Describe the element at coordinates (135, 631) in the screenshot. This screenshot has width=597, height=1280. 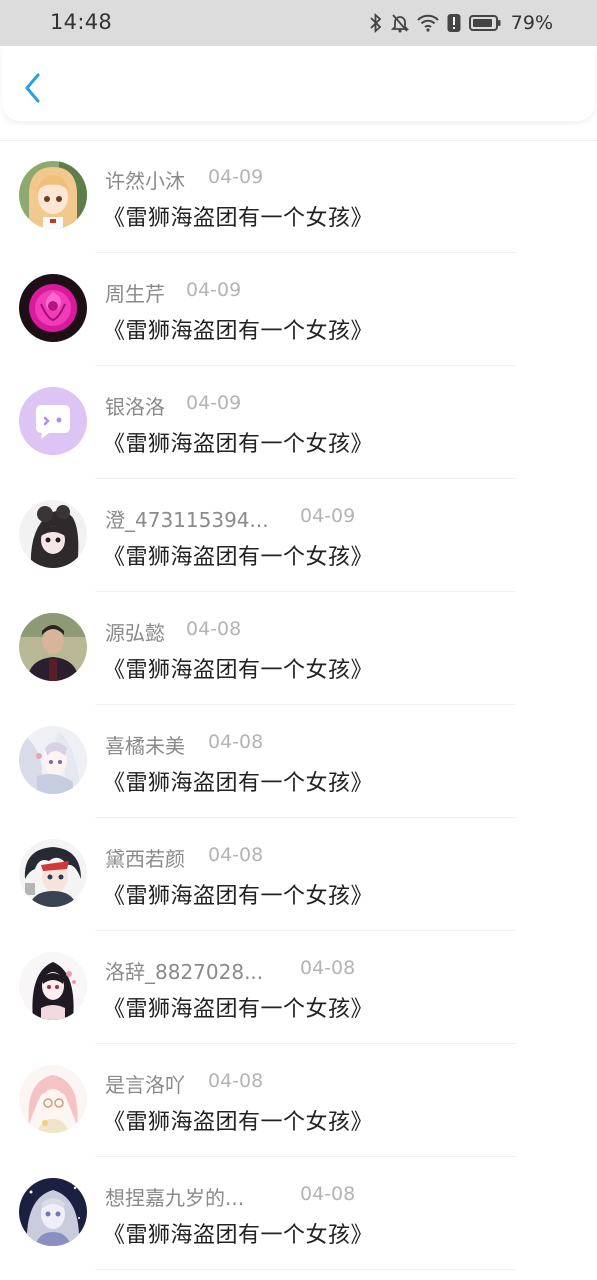
I see `commenter-name: 源弘懿` at that location.